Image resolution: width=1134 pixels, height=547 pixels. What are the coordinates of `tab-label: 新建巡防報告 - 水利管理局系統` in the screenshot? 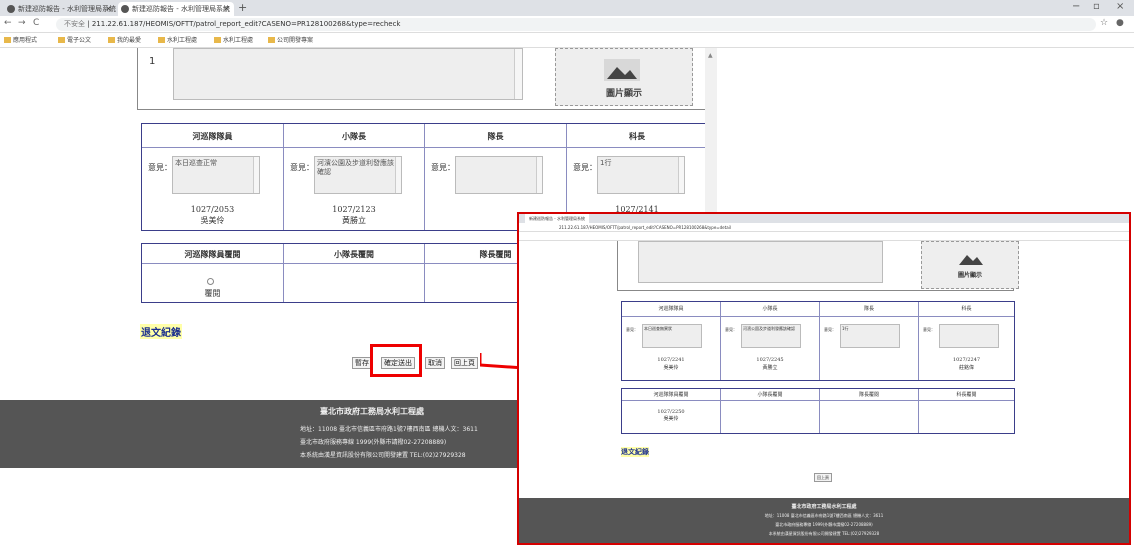 It's located at (67, 9).